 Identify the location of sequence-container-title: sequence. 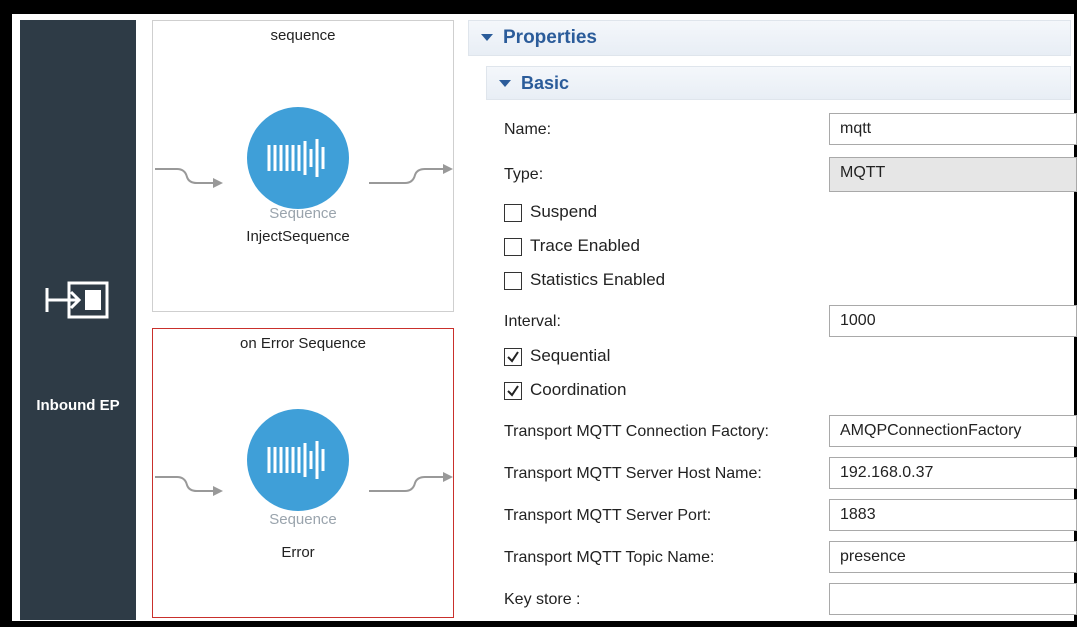
(303, 35).